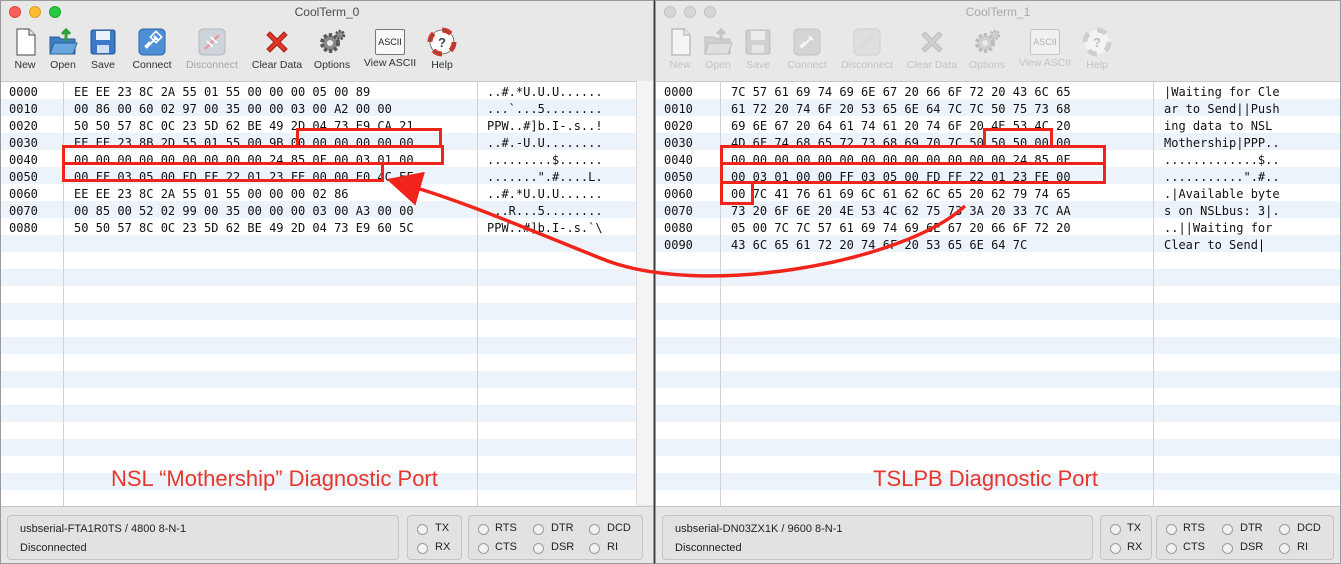 Image resolution: width=1341 pixels, height=564 pixels. What do you see at coordinates (985, 478) in the screenshot?
I see `port-caption: TSLPB Diagnostic Port` at bounding box center [985, 478].